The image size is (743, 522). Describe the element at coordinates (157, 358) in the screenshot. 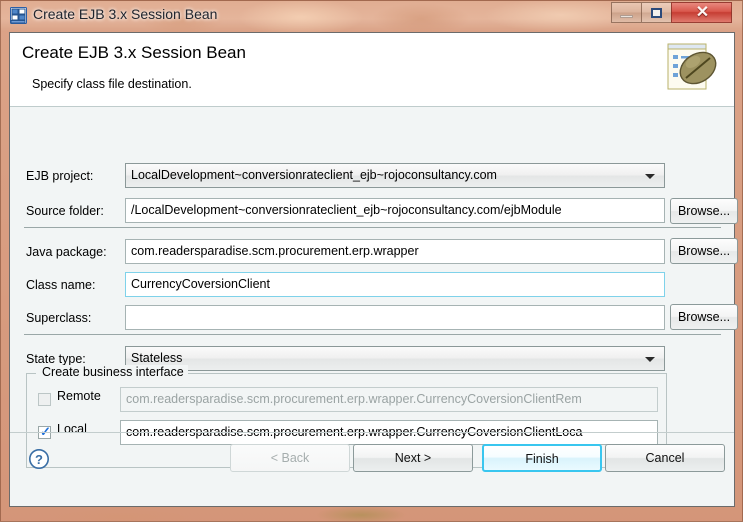

I see `state-type-value: Stateless` at that location.